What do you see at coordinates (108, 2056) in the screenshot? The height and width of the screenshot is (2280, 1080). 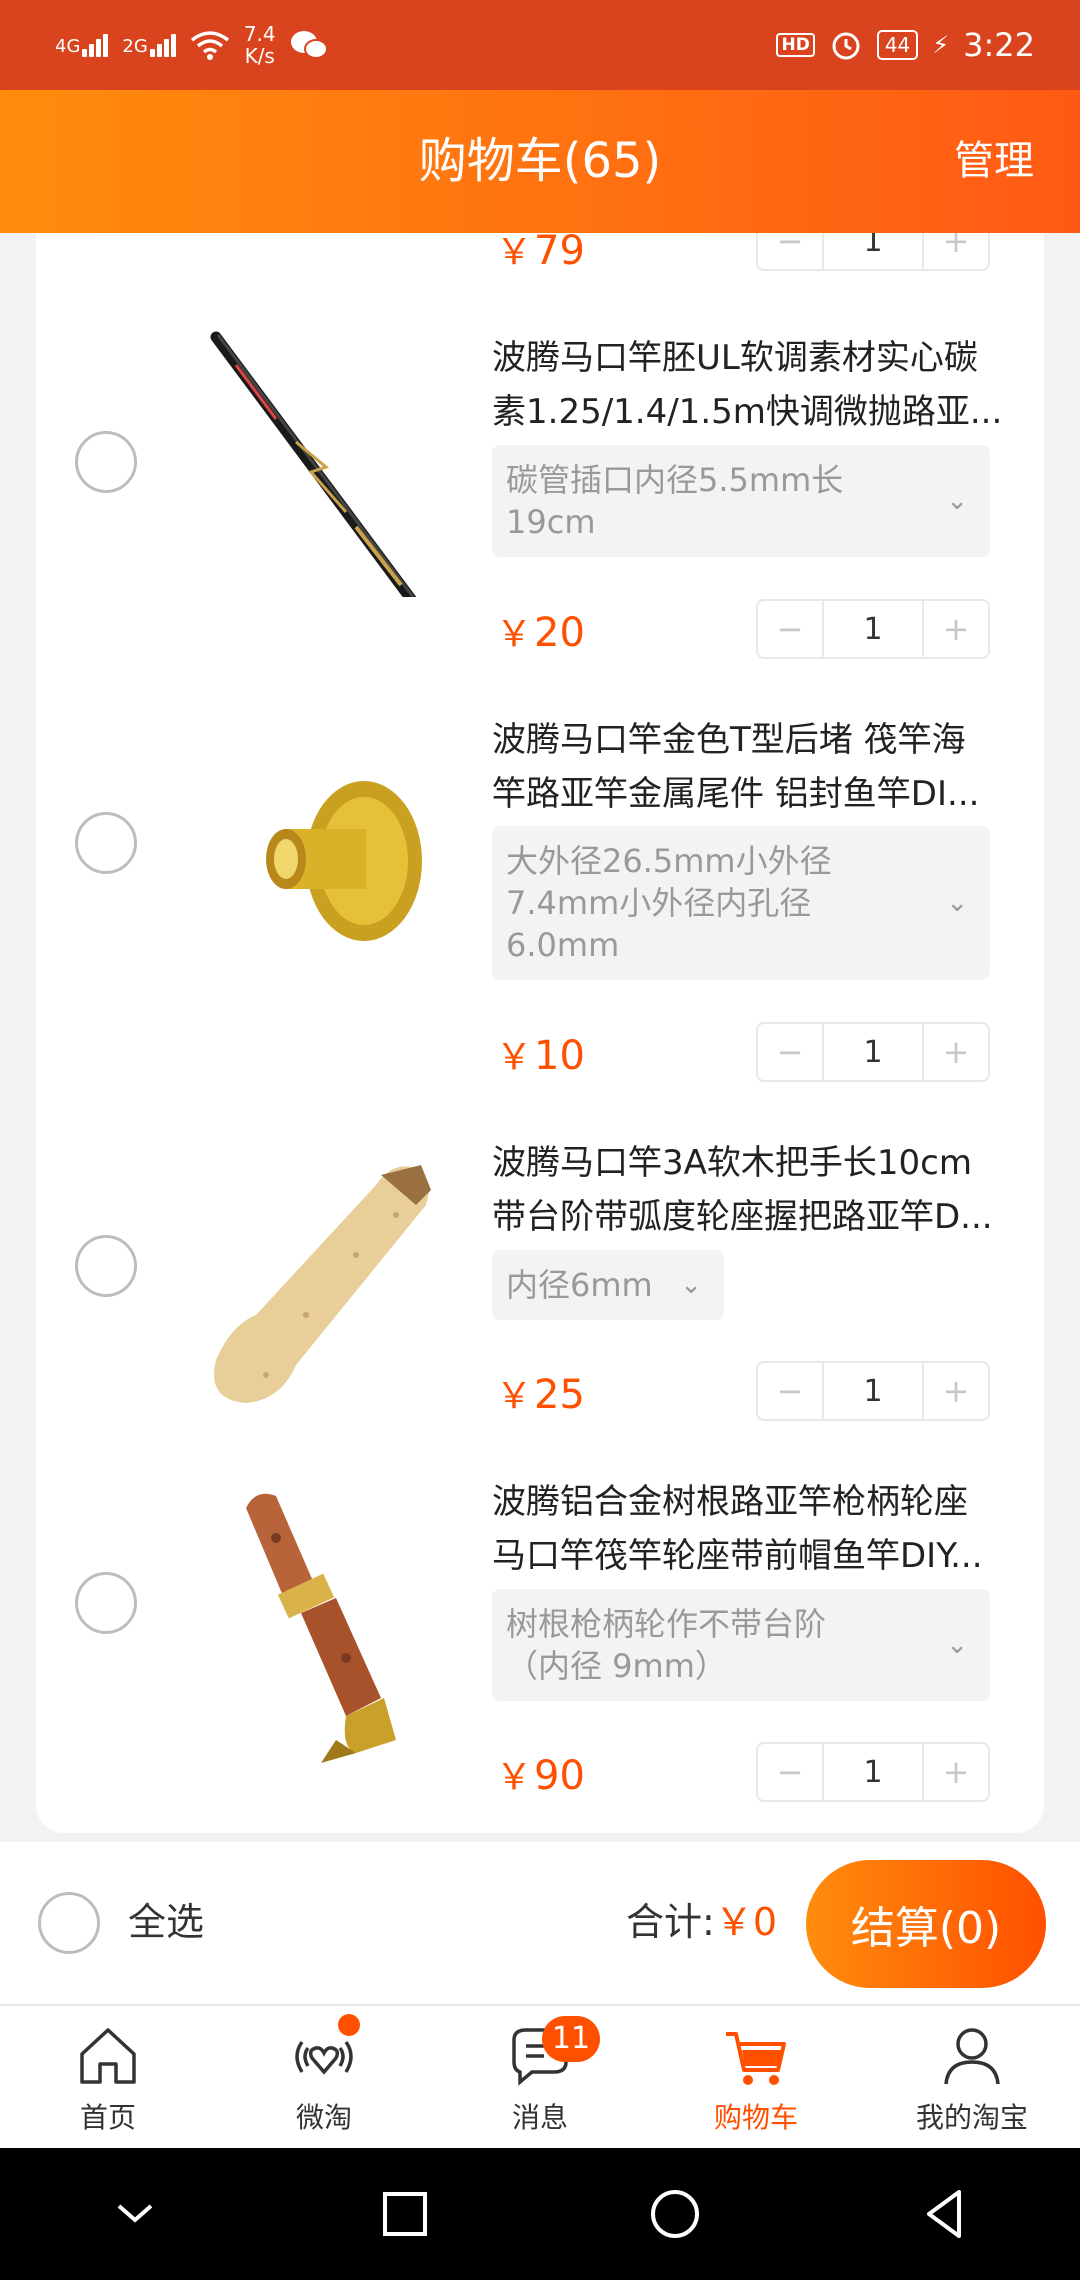 I see `home-icon` at bounding box center [108, 2056].